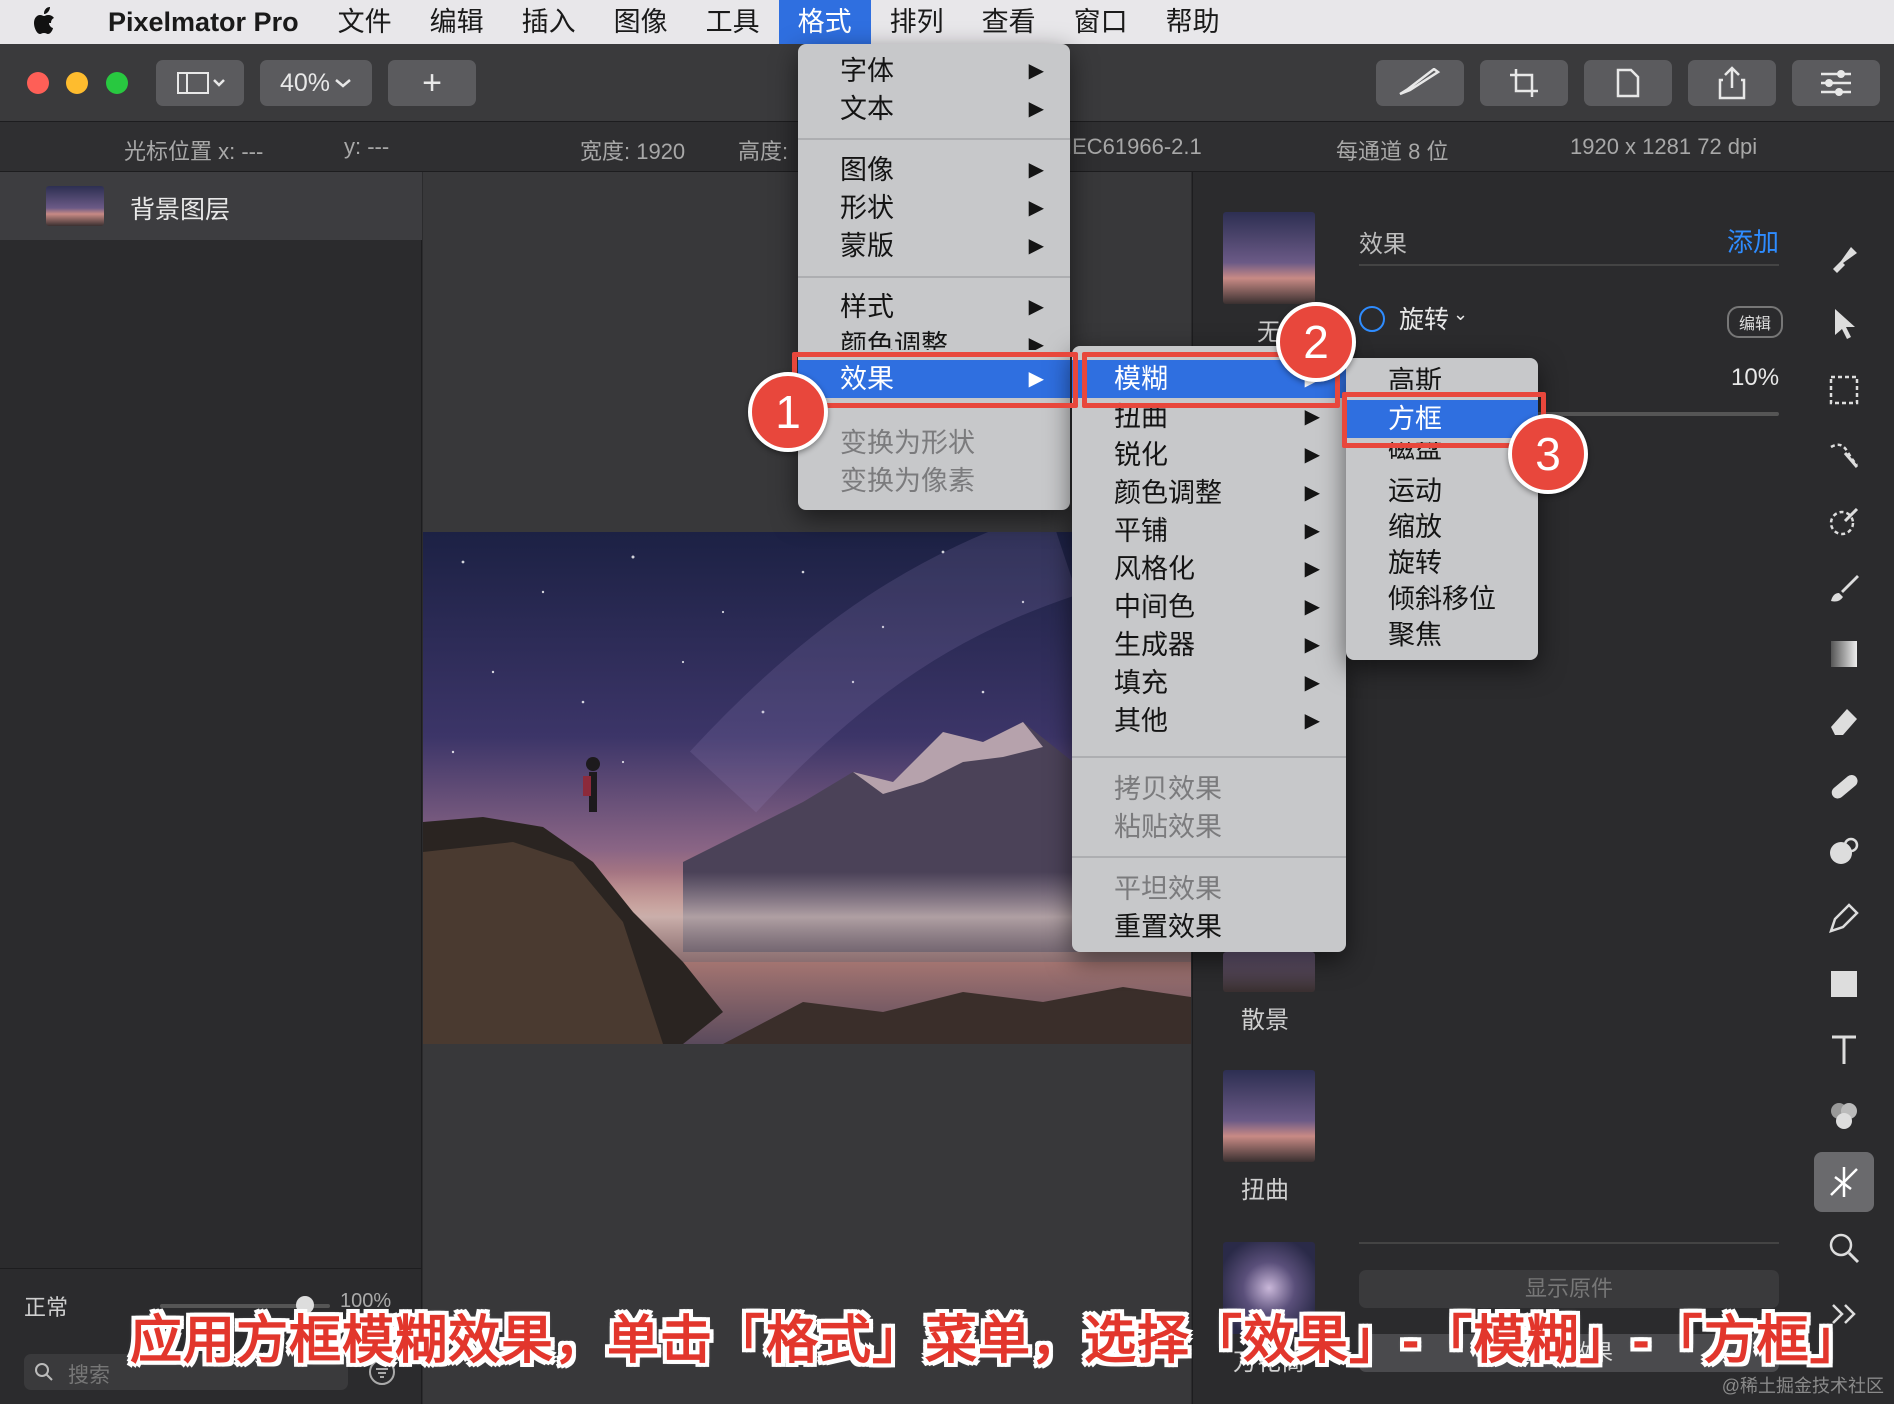 This screenshot has width=1894, height=1404. I want to click on arrange-tool-icon, so click(1844, 258).